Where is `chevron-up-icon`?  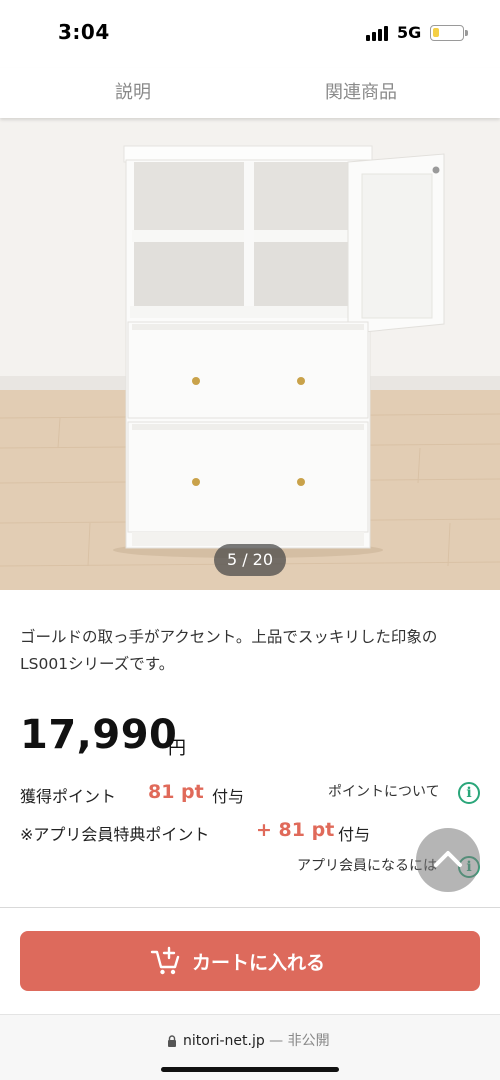 chevron-up-icon is located at coordinates (448, 859).